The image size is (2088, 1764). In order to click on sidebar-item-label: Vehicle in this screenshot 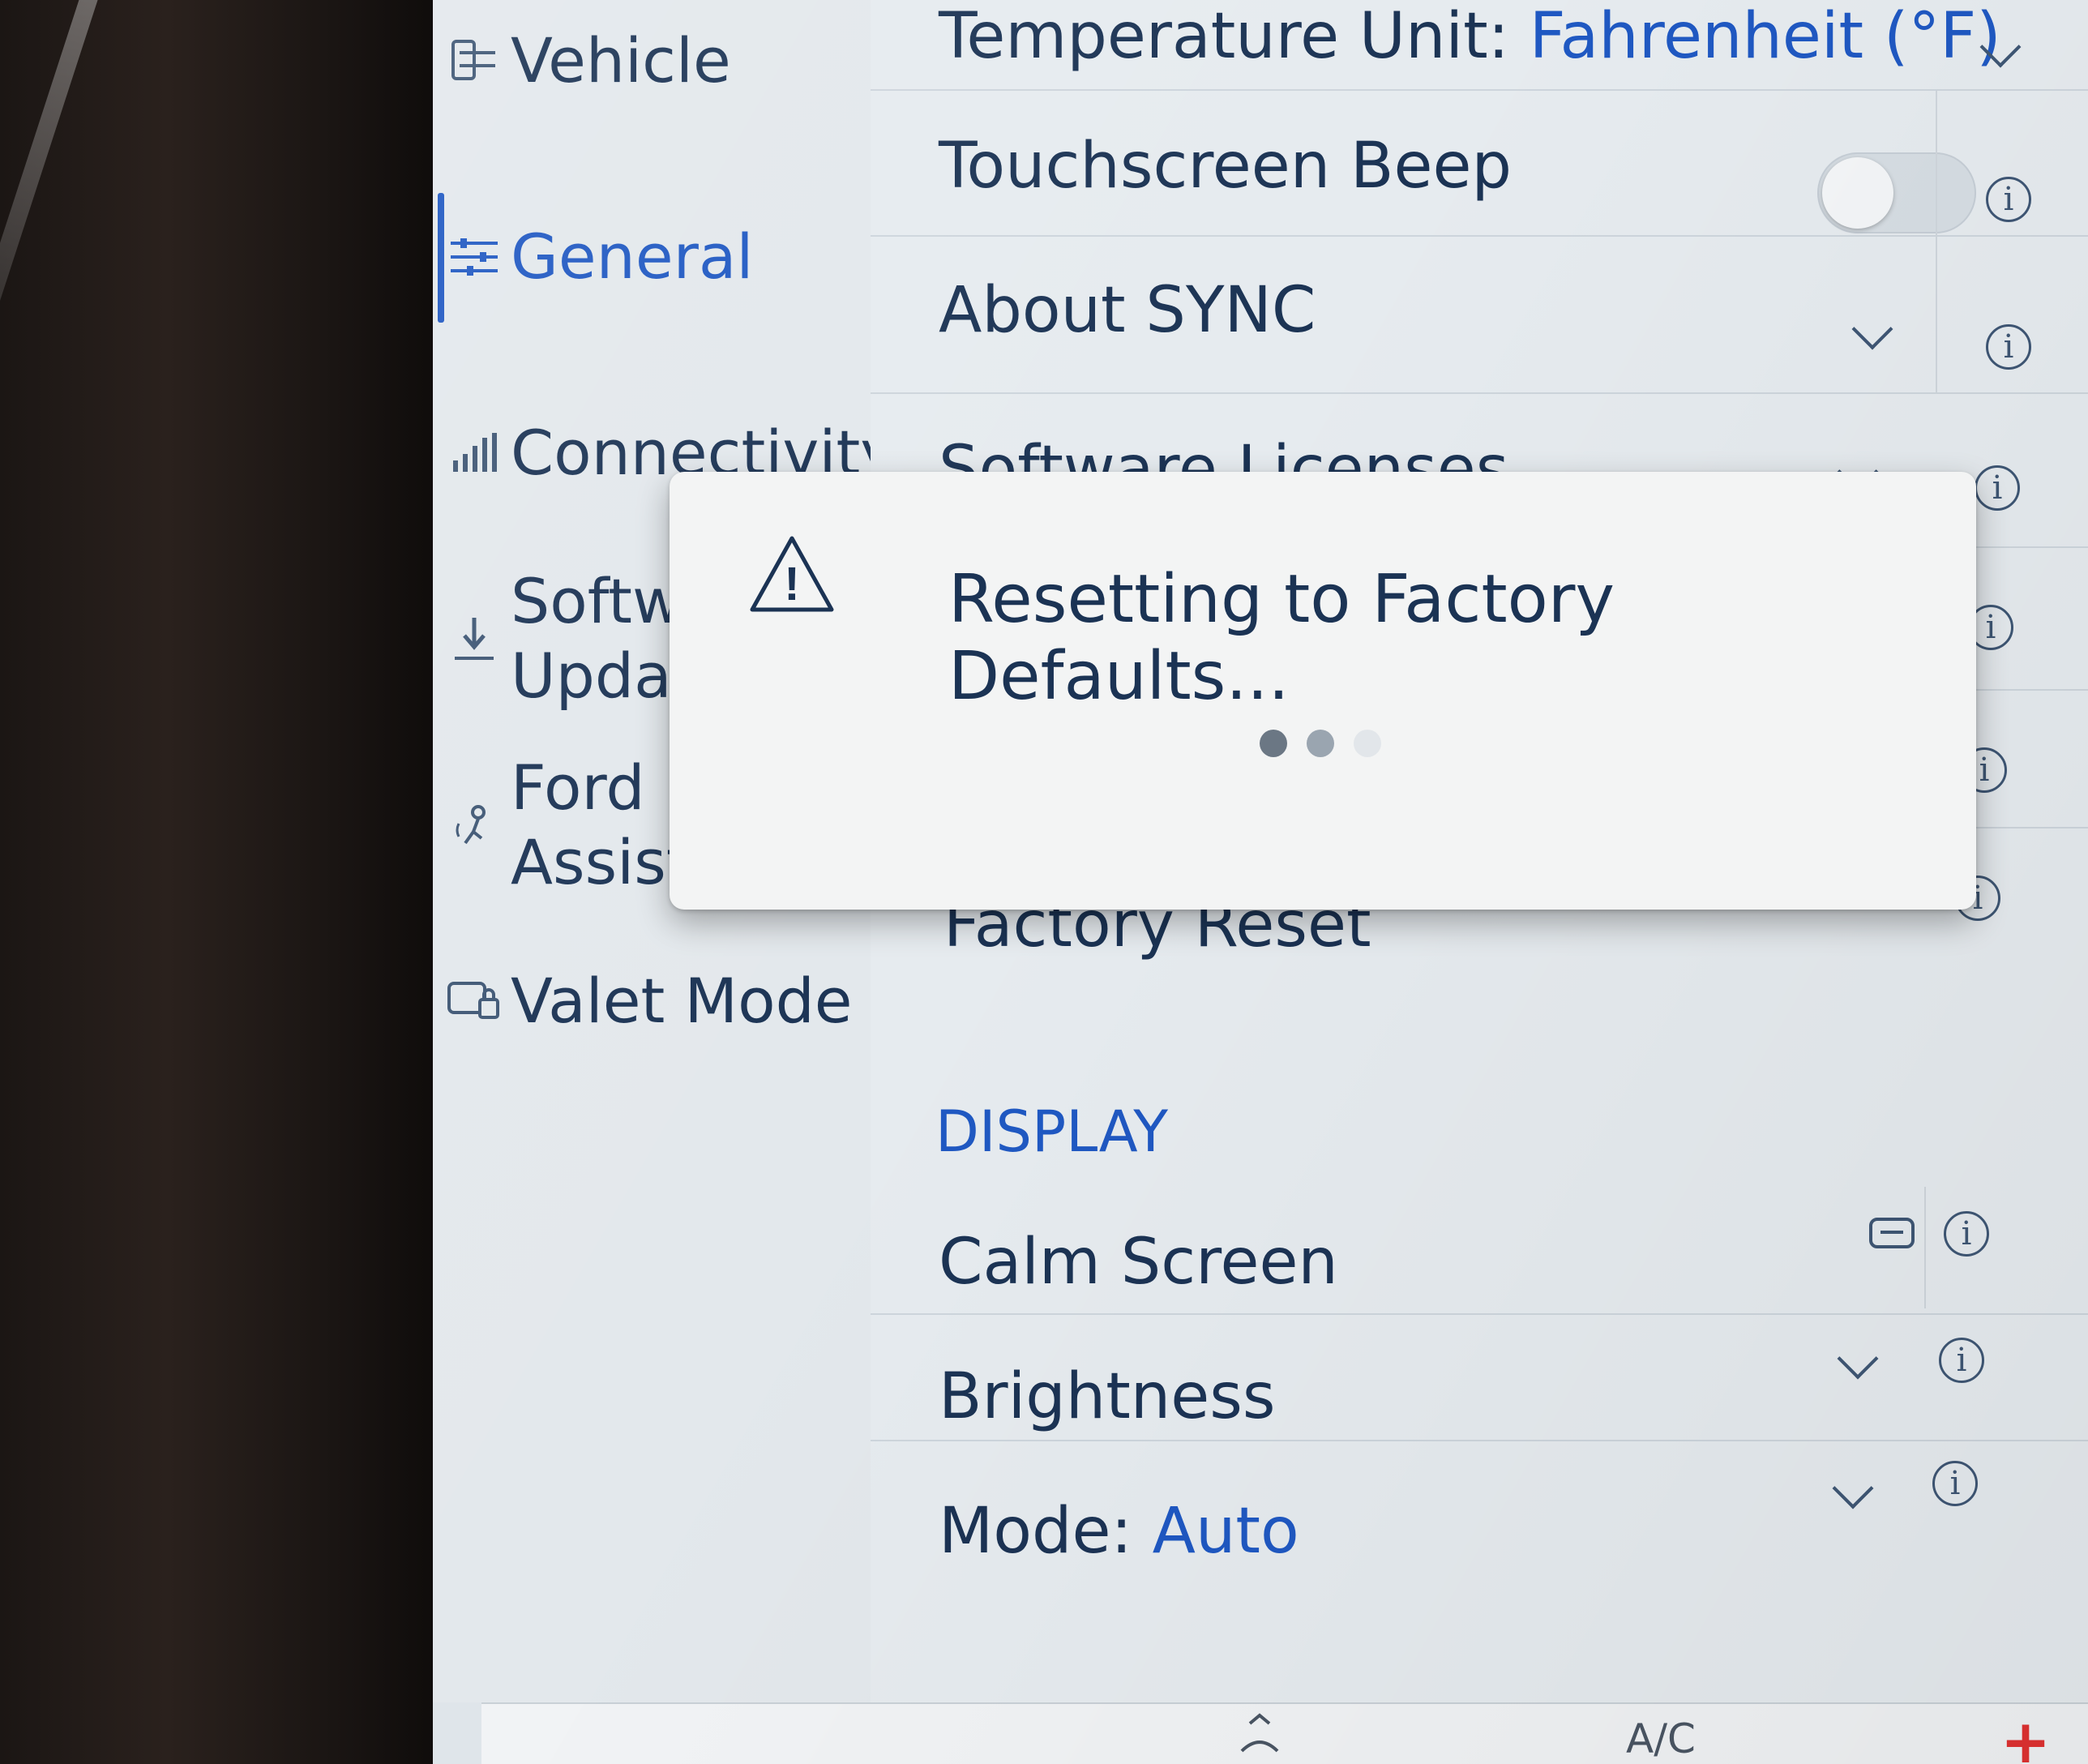, I will do `click(621, 60)`.